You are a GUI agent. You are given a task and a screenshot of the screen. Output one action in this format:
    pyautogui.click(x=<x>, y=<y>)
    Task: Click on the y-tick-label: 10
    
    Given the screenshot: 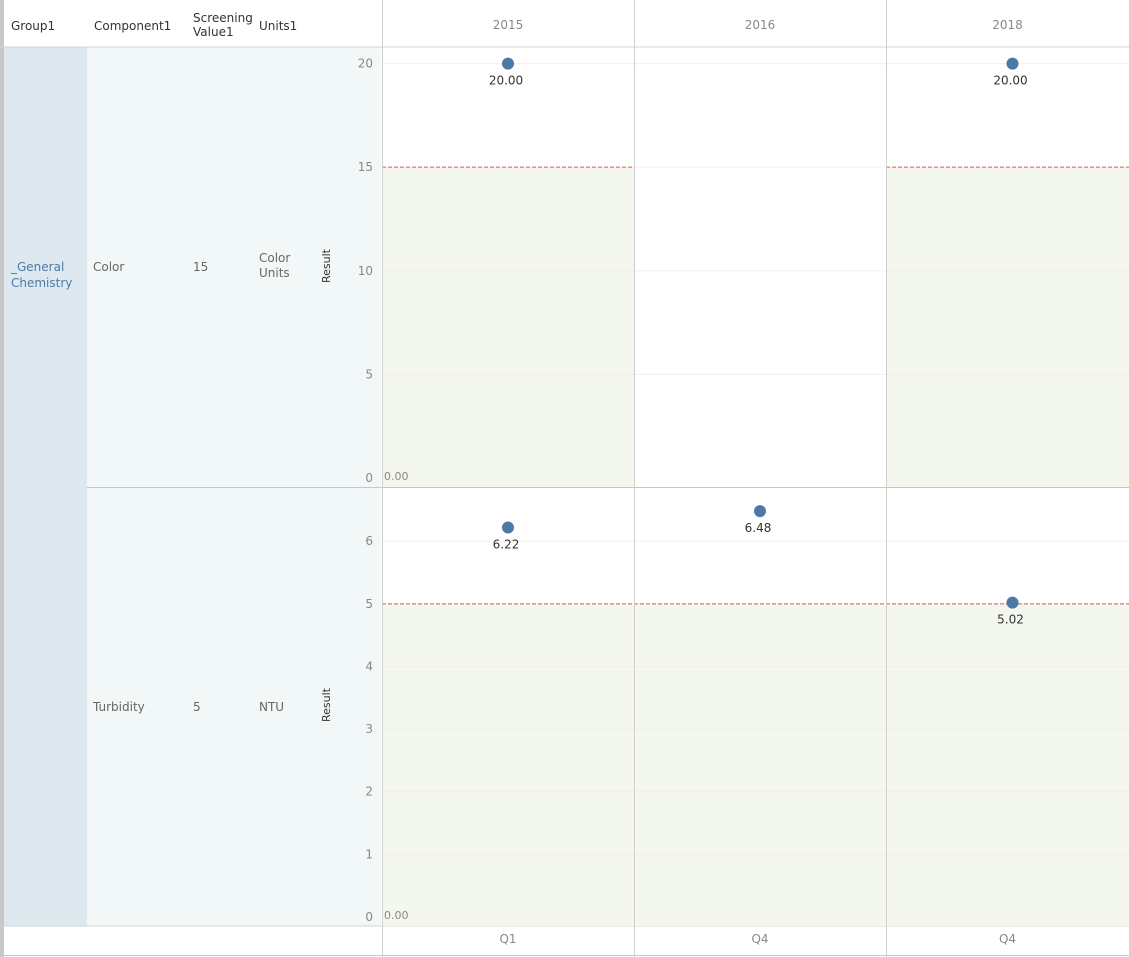 What is the action you would take?
    pyautogui.click(x=365, y=271)
    